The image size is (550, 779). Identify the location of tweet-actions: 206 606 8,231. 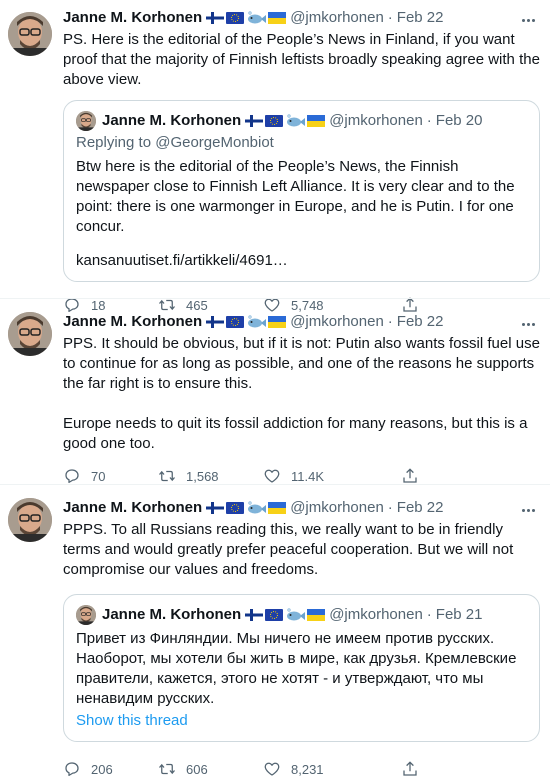
(301, 769).